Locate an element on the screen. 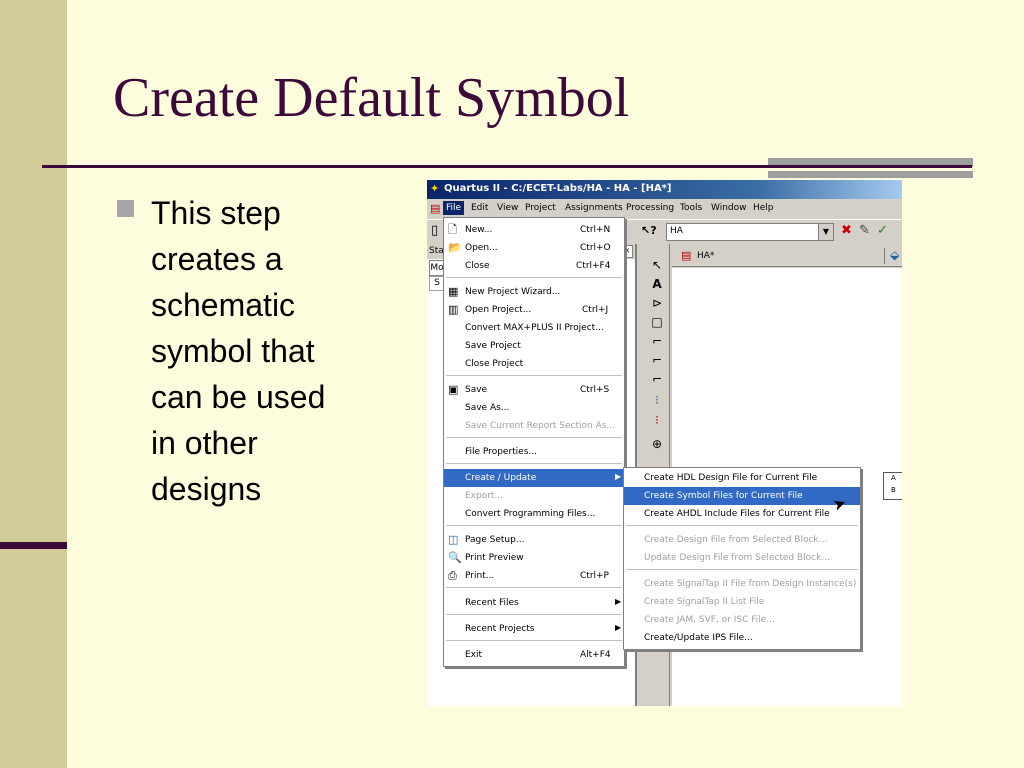 Image resolution: width=1024 pixels, height=768 pixels. symbol-tool-icon: ⊳ is located at coordinates (657, 303).